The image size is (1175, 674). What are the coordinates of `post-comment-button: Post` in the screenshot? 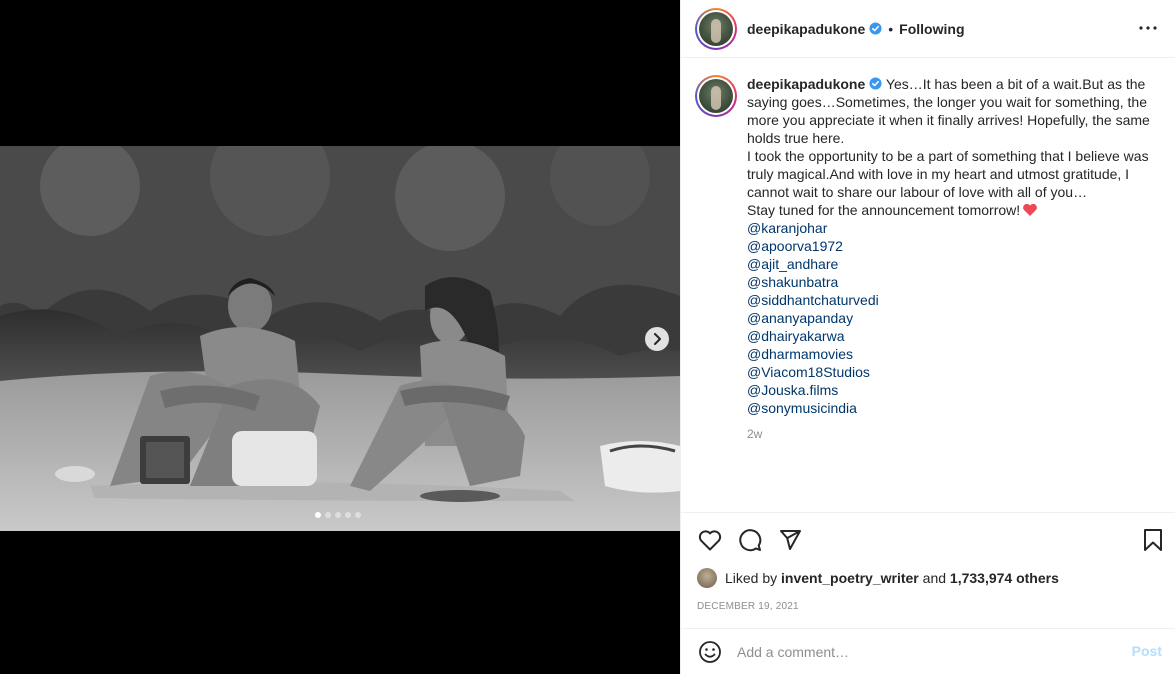 It's located at (1147, 651).